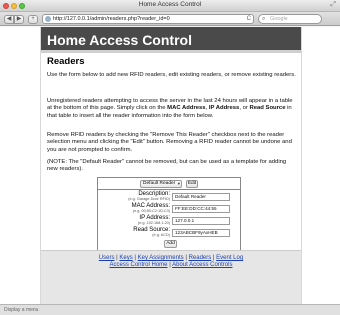 The image size is (340, 315). What do you see at coordinates (186, 108) in the screenshot?
I see `p2-bold-mac: MAC Address` at bounding box center [186, 108].